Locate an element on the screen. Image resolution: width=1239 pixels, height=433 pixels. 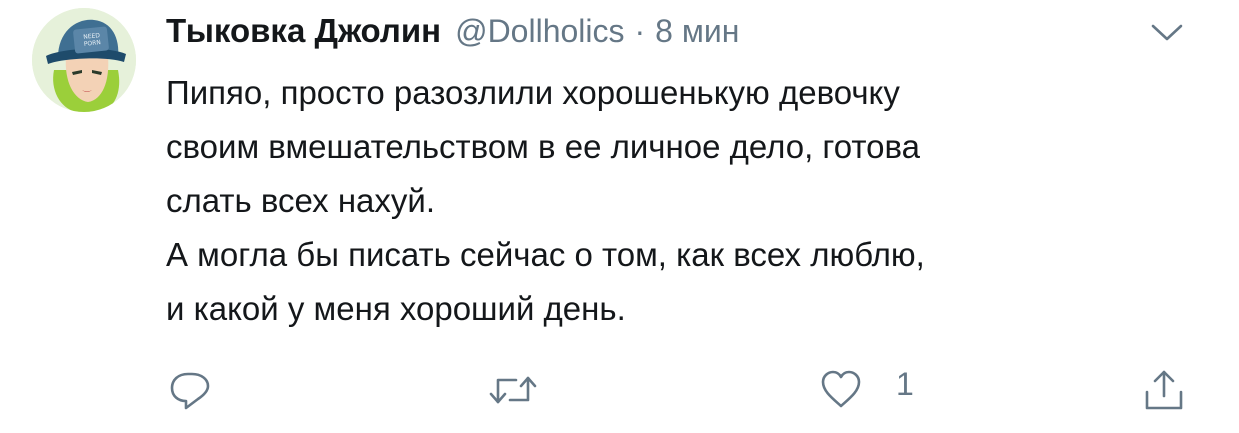
display-name: Тыковка Джолин is located at coordinates (303, 31).